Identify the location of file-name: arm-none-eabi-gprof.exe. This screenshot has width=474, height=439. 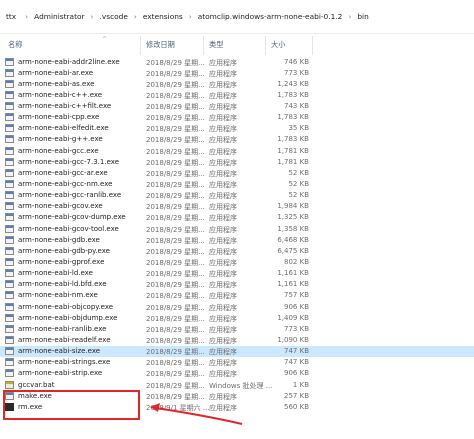
(61, 262).